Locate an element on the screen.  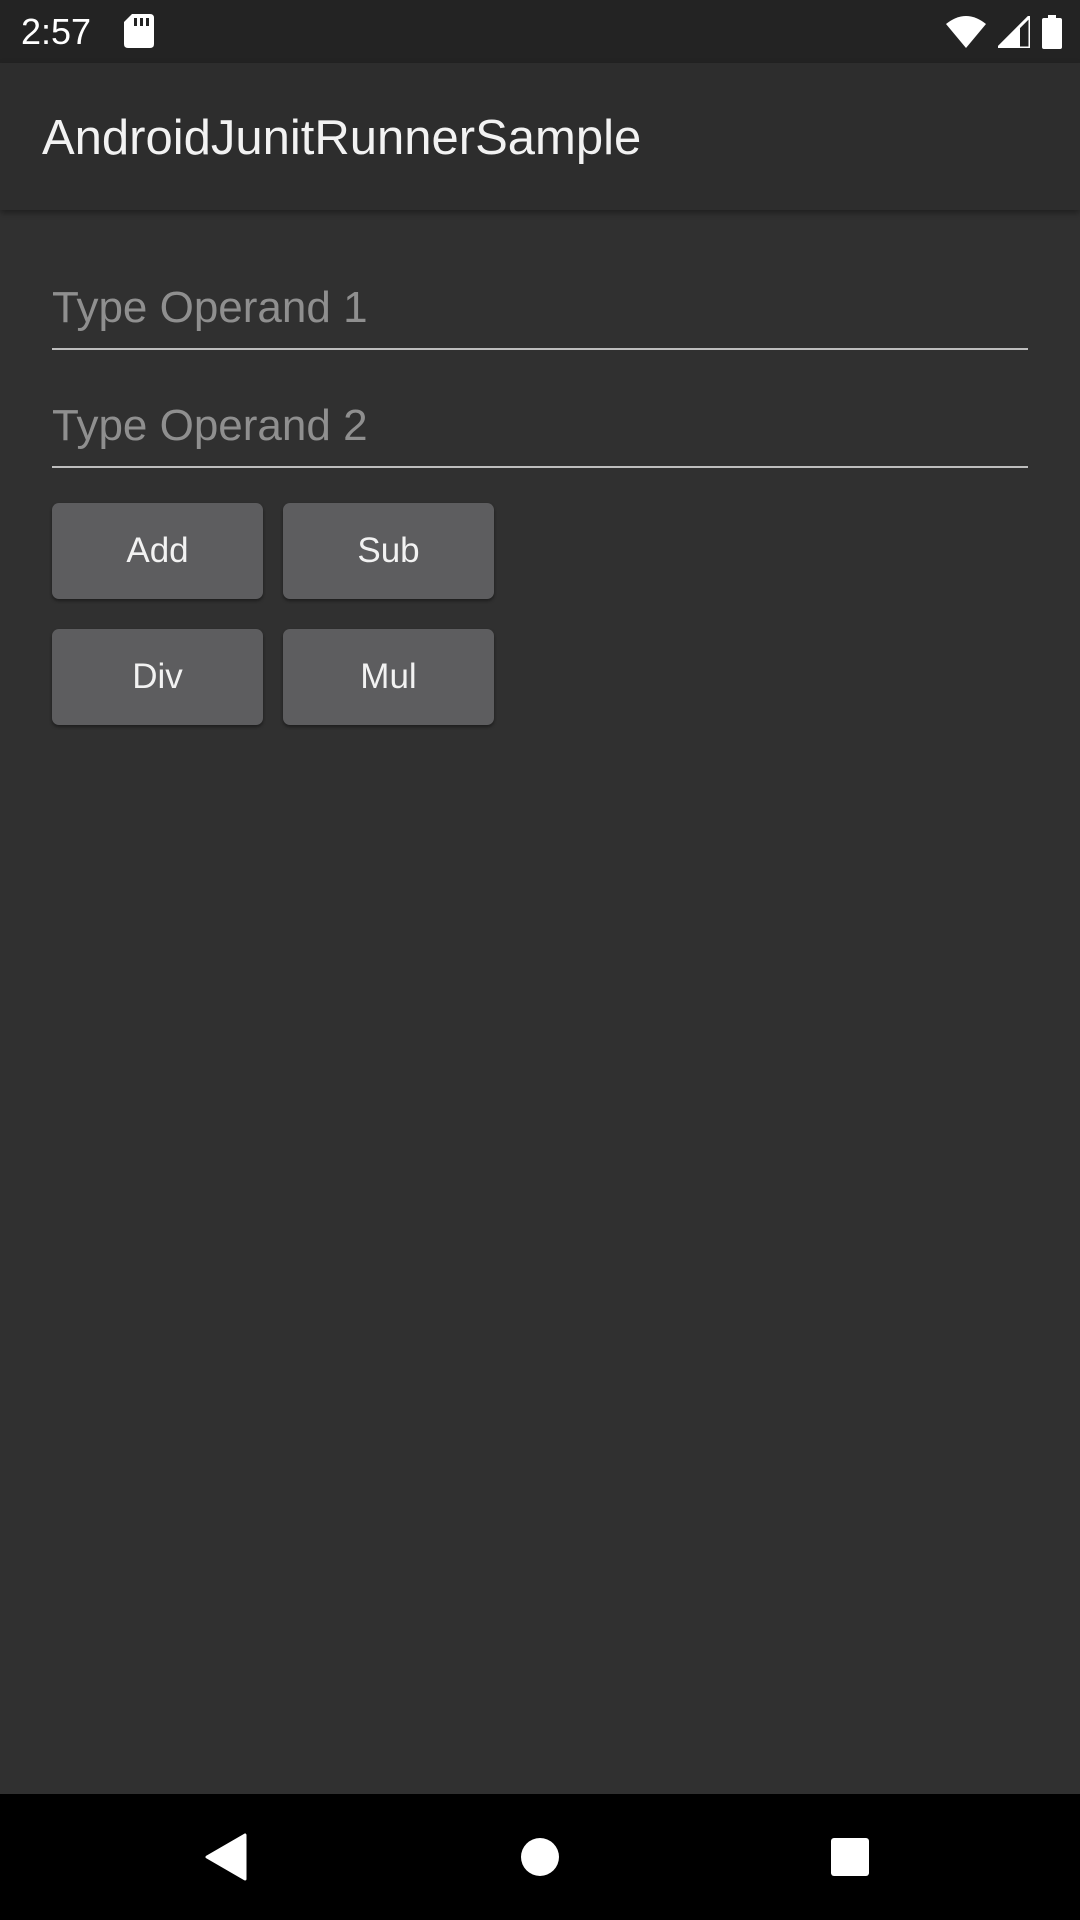
status-time: 2:57 is located at coordinates (56, 31).